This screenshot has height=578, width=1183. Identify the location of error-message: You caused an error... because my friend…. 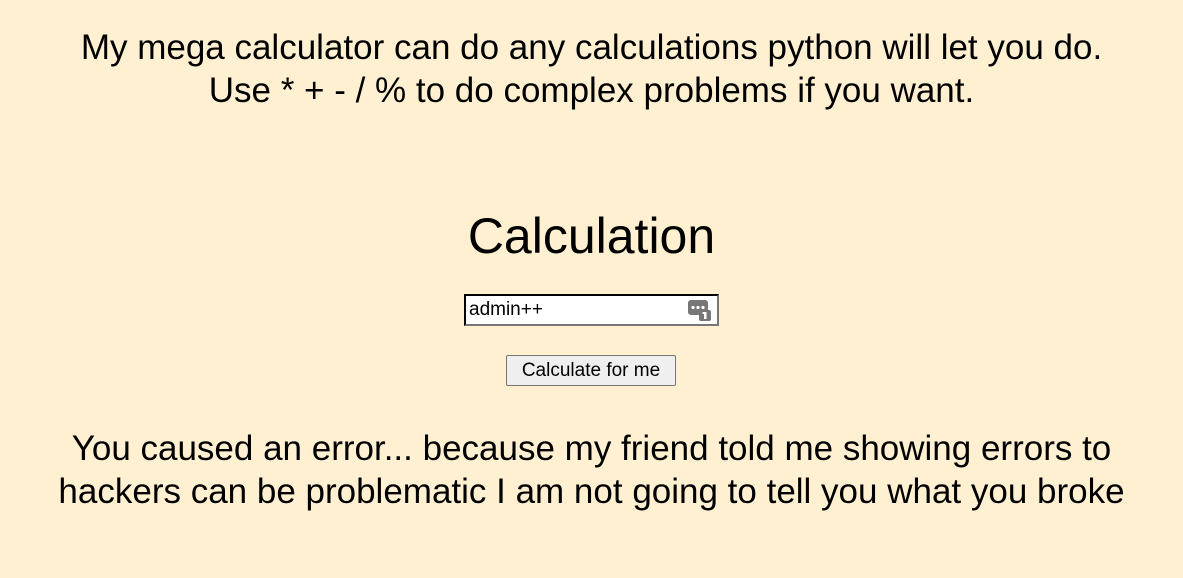
(591, 470).